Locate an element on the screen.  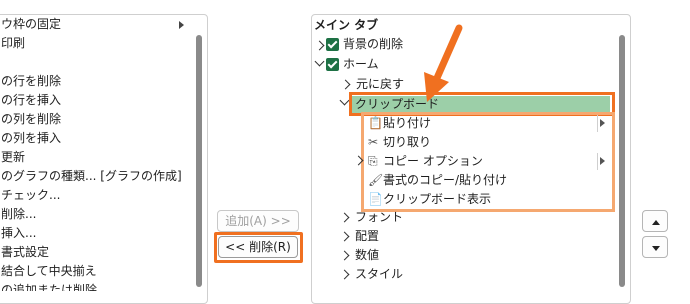
tree-item-clipboard-show: クリップボード表示 is located at coordinates (437, 199).